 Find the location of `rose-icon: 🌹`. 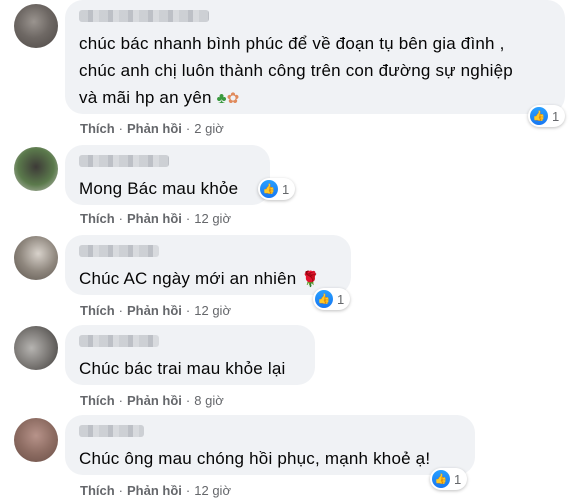

rose-icon: 🌹 is located at coordinates (311, 279).